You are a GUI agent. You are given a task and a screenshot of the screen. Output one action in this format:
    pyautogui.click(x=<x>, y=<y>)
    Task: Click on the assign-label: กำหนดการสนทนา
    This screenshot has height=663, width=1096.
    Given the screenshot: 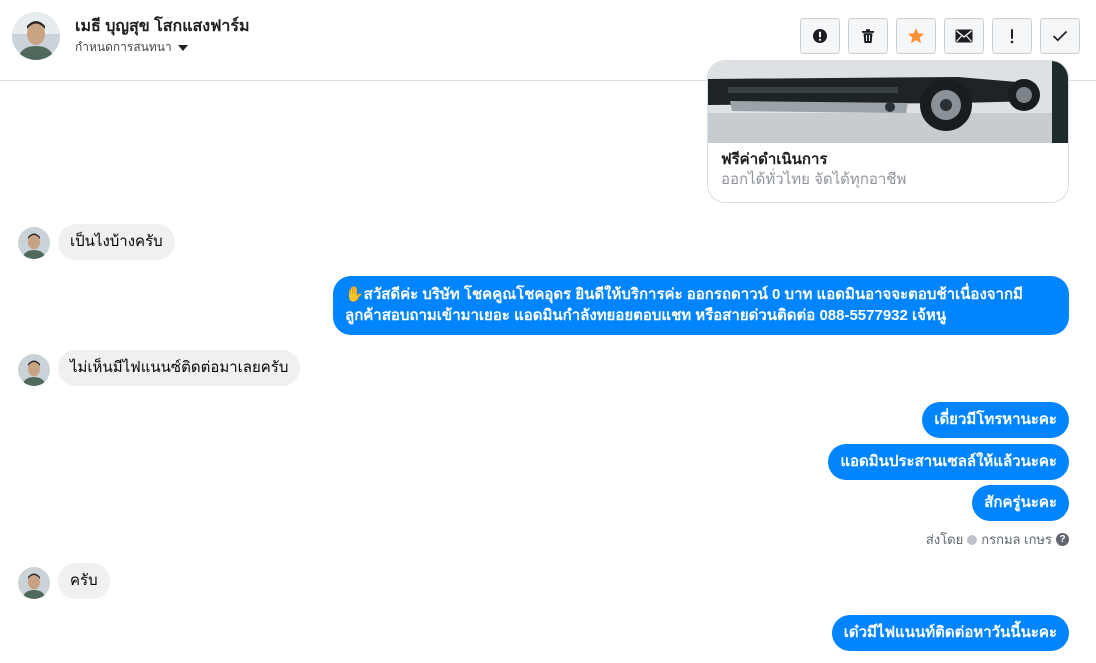 What is the action you would take?
    pyautogui.click(x=123, y=47)
    